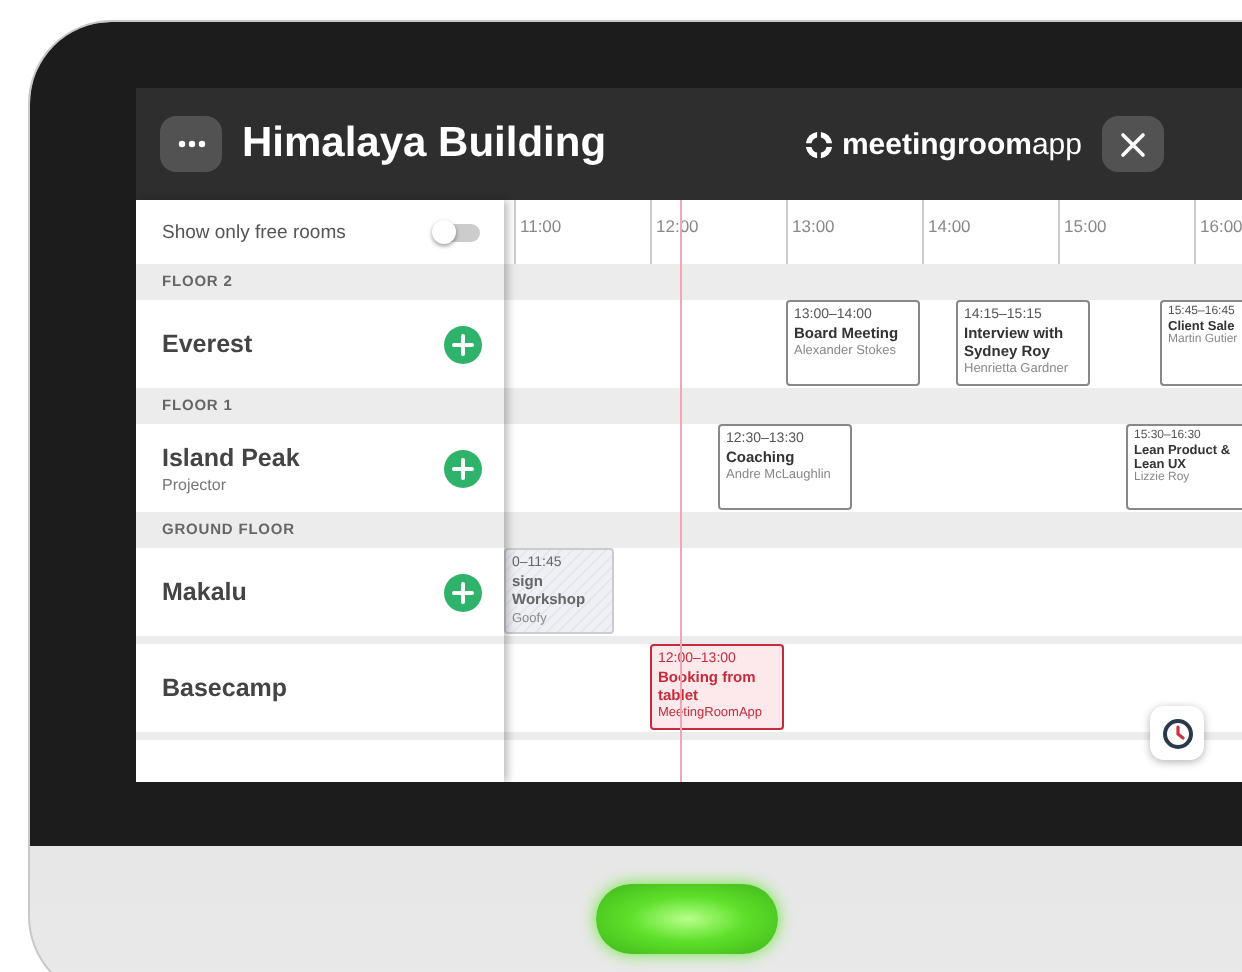  I want to click on clock-icon, so click(1177, 733).